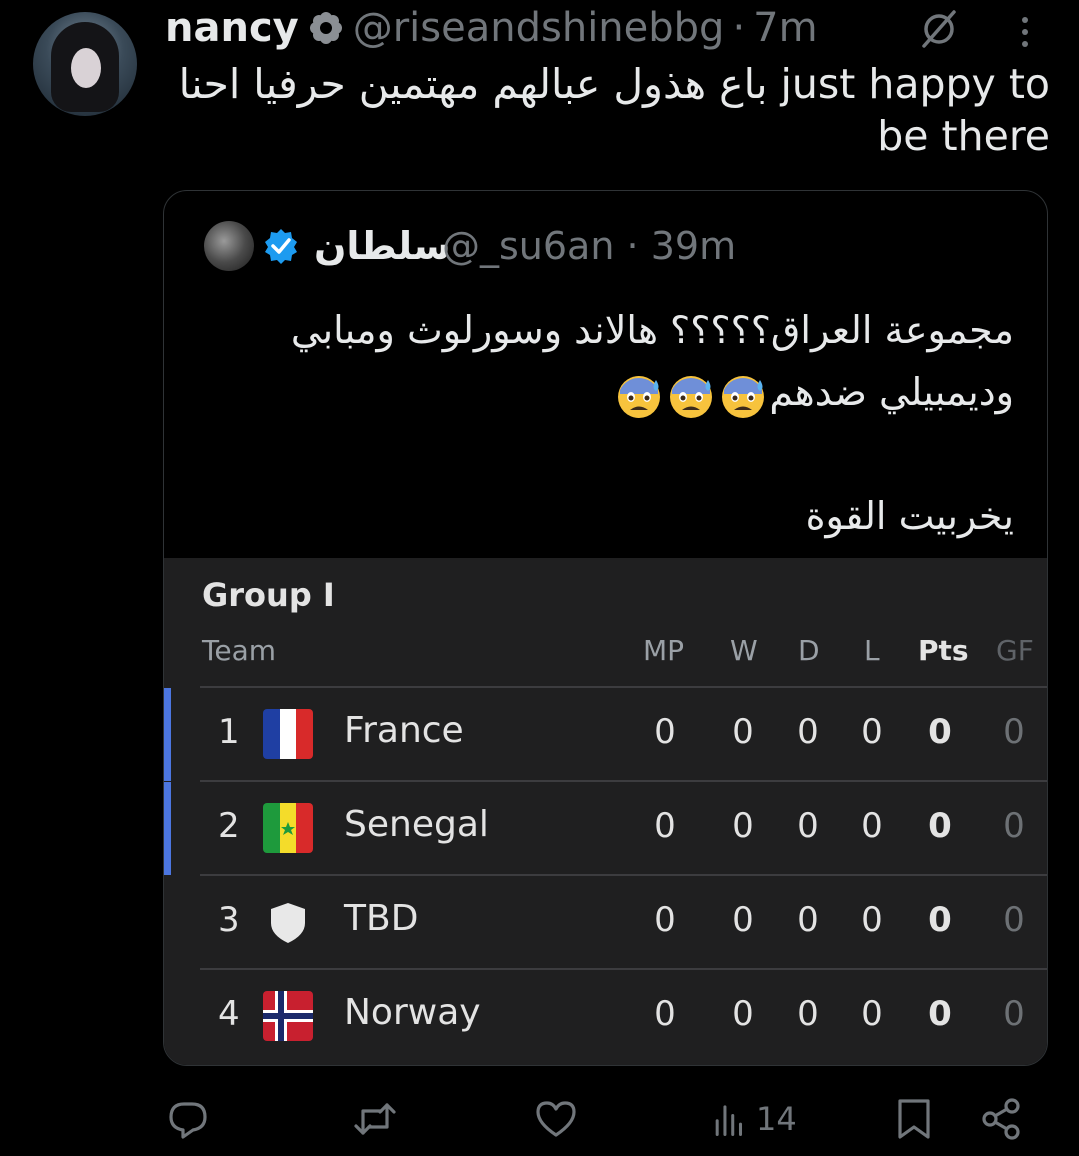  What do you see at coordinates (754, 1119) in the screenshot?
I see `views-button: 14` at bounding box center [754, 1119].